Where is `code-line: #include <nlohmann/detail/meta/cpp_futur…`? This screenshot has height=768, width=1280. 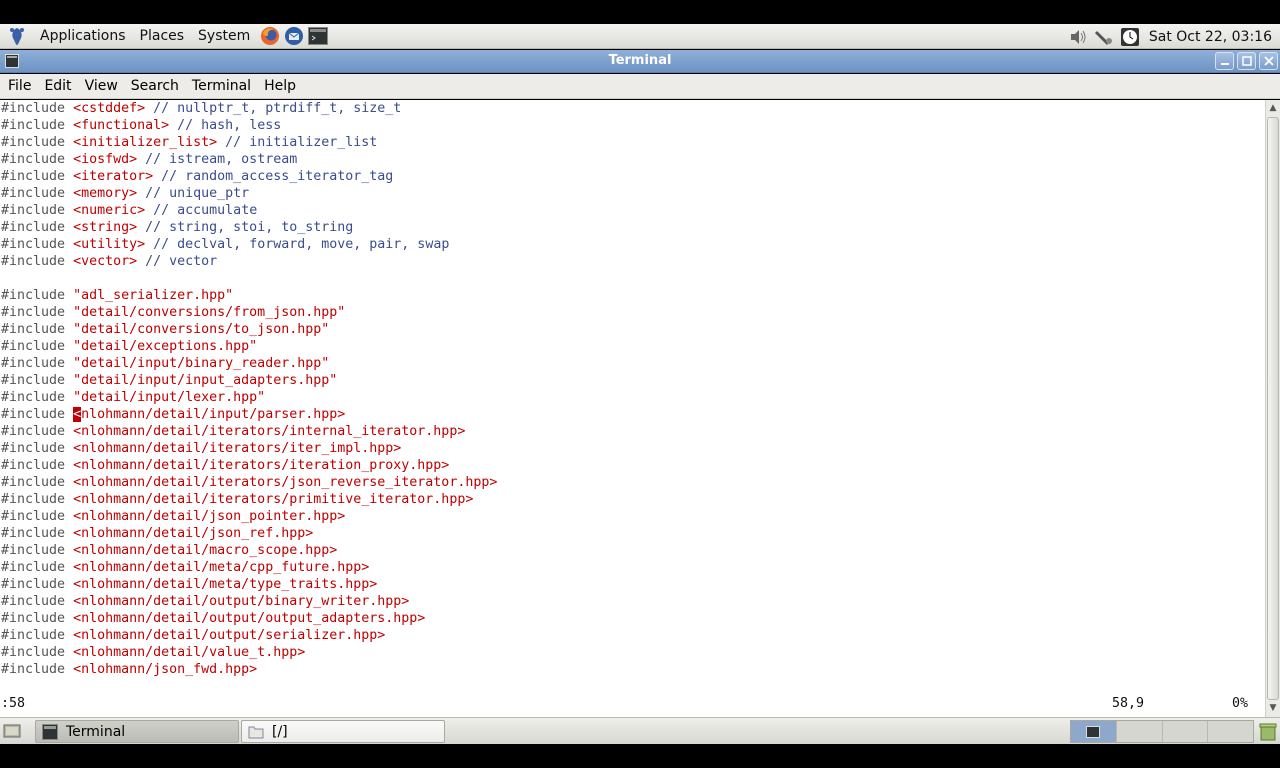
code-line: #include <nlohmann/detail/meta/cpp_futur… is located at coordinates (185, 567).